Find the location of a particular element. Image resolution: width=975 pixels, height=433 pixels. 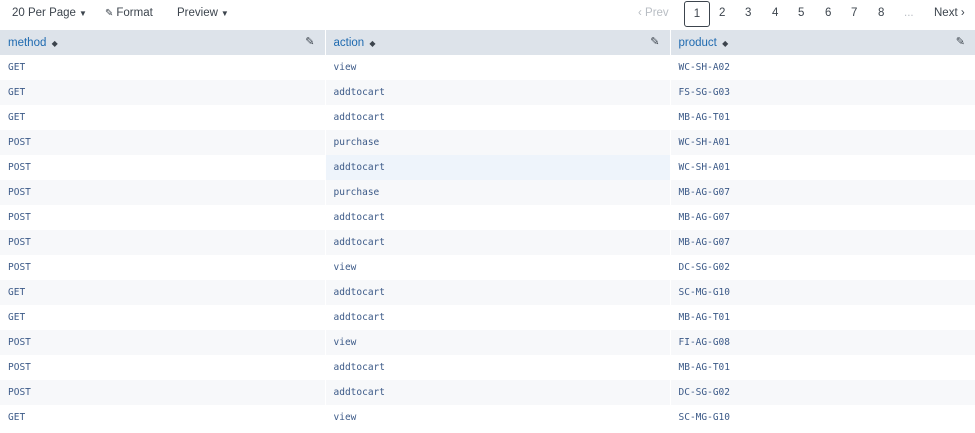

table-row: POST view DC-SG-G02 is located at coordinates (487, 267).